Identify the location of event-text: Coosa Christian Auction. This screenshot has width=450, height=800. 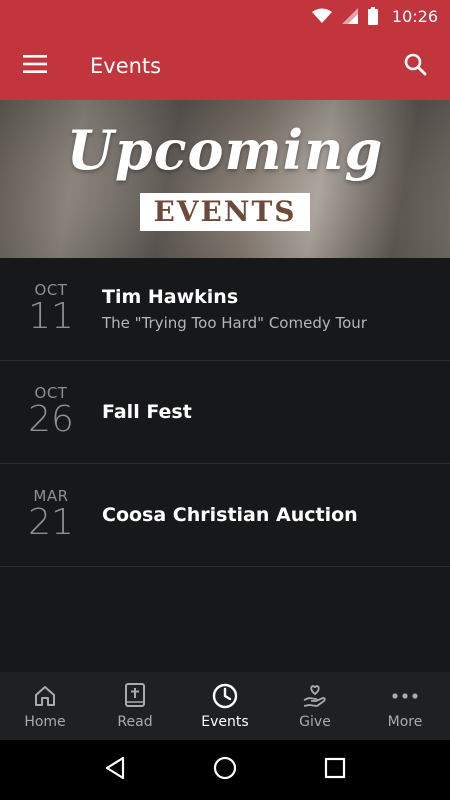
(276, 515).